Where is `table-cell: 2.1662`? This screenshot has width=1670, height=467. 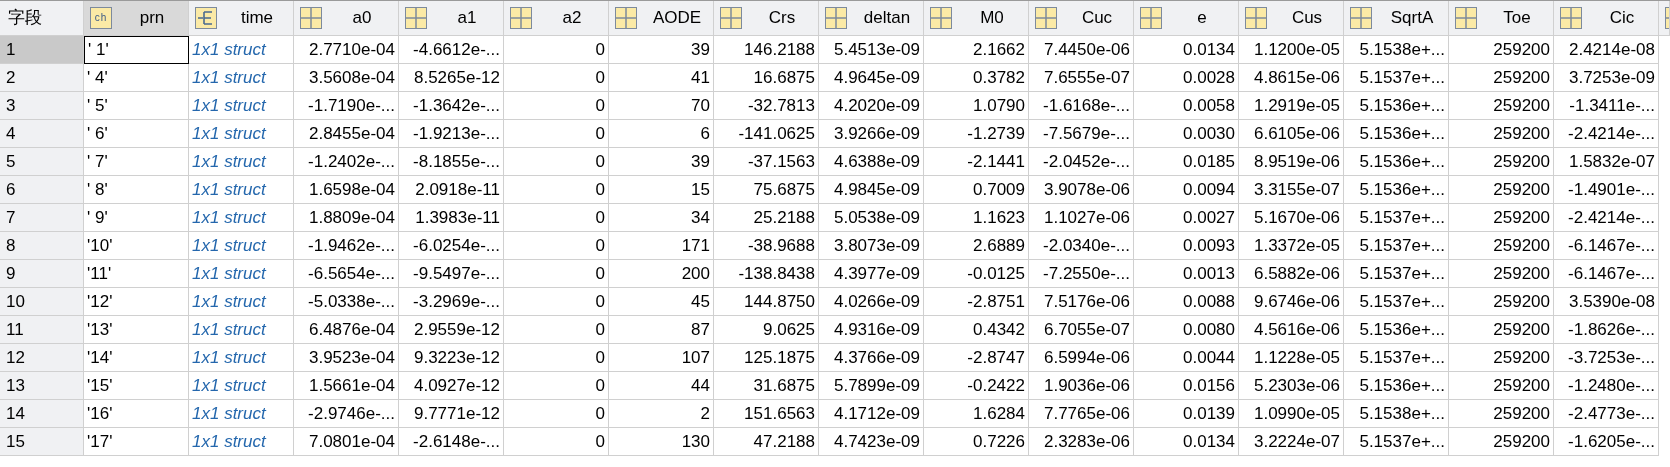
table-cell: 2.1662 is located at coordinates (976, 50).